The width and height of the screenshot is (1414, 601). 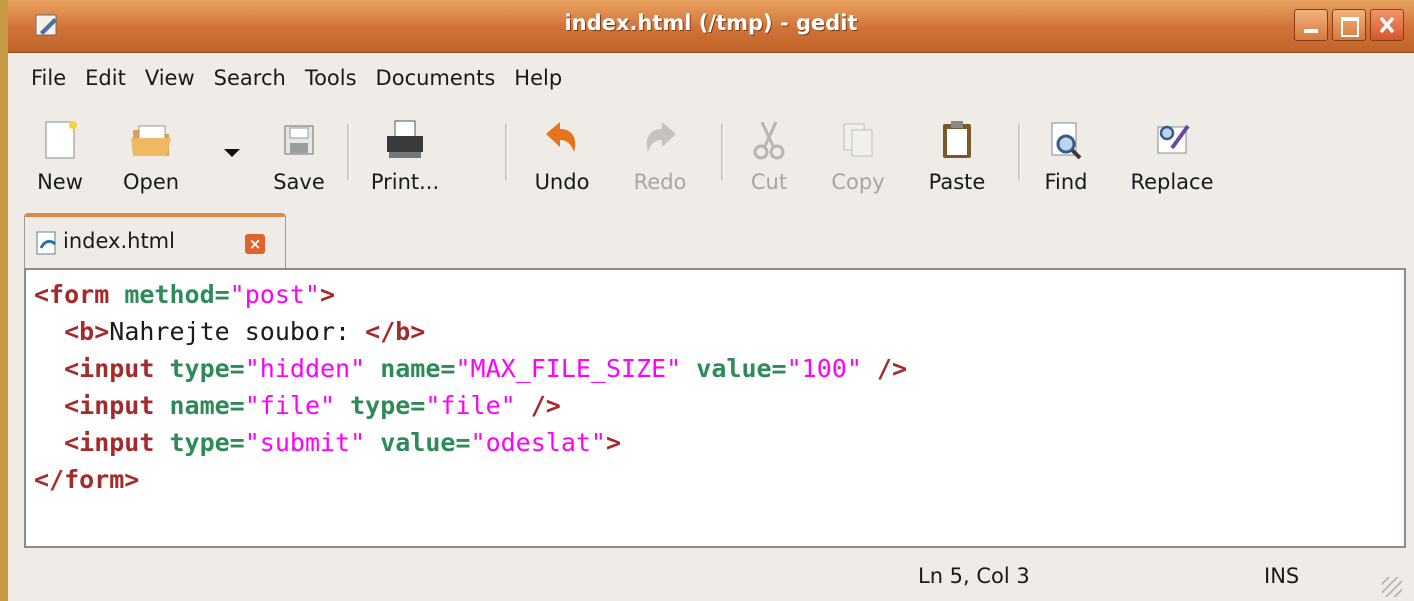 I want to click on menu-file: File, so click(x=48, y=78).